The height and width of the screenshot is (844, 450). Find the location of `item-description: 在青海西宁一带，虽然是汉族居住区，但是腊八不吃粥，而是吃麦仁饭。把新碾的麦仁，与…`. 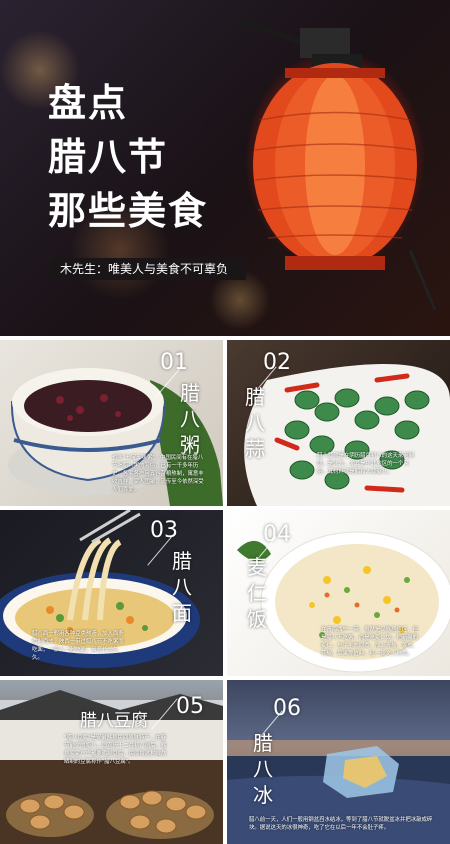

item-description: 在青海西宁一带，虽然是汉族居住区，但是腊八不吃粥，而是吃麦仁饭。把新碾的麦仁，与… is located at coordinates (370, 642).